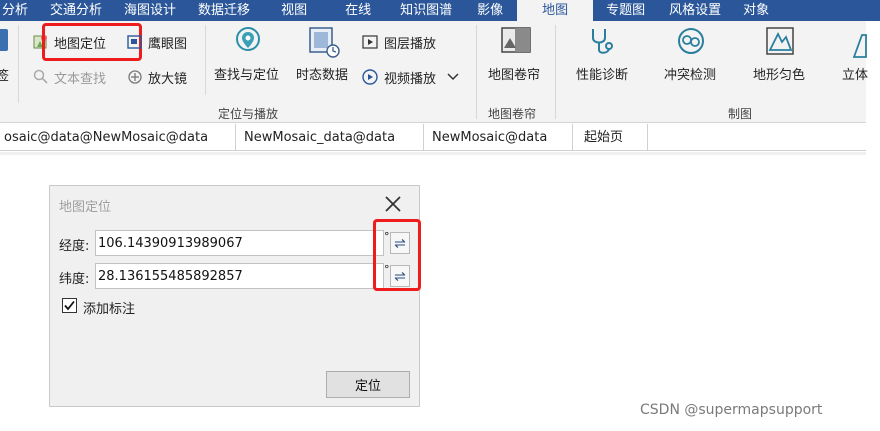  I want to click on eagle-eye-icon, so click(135, 42).